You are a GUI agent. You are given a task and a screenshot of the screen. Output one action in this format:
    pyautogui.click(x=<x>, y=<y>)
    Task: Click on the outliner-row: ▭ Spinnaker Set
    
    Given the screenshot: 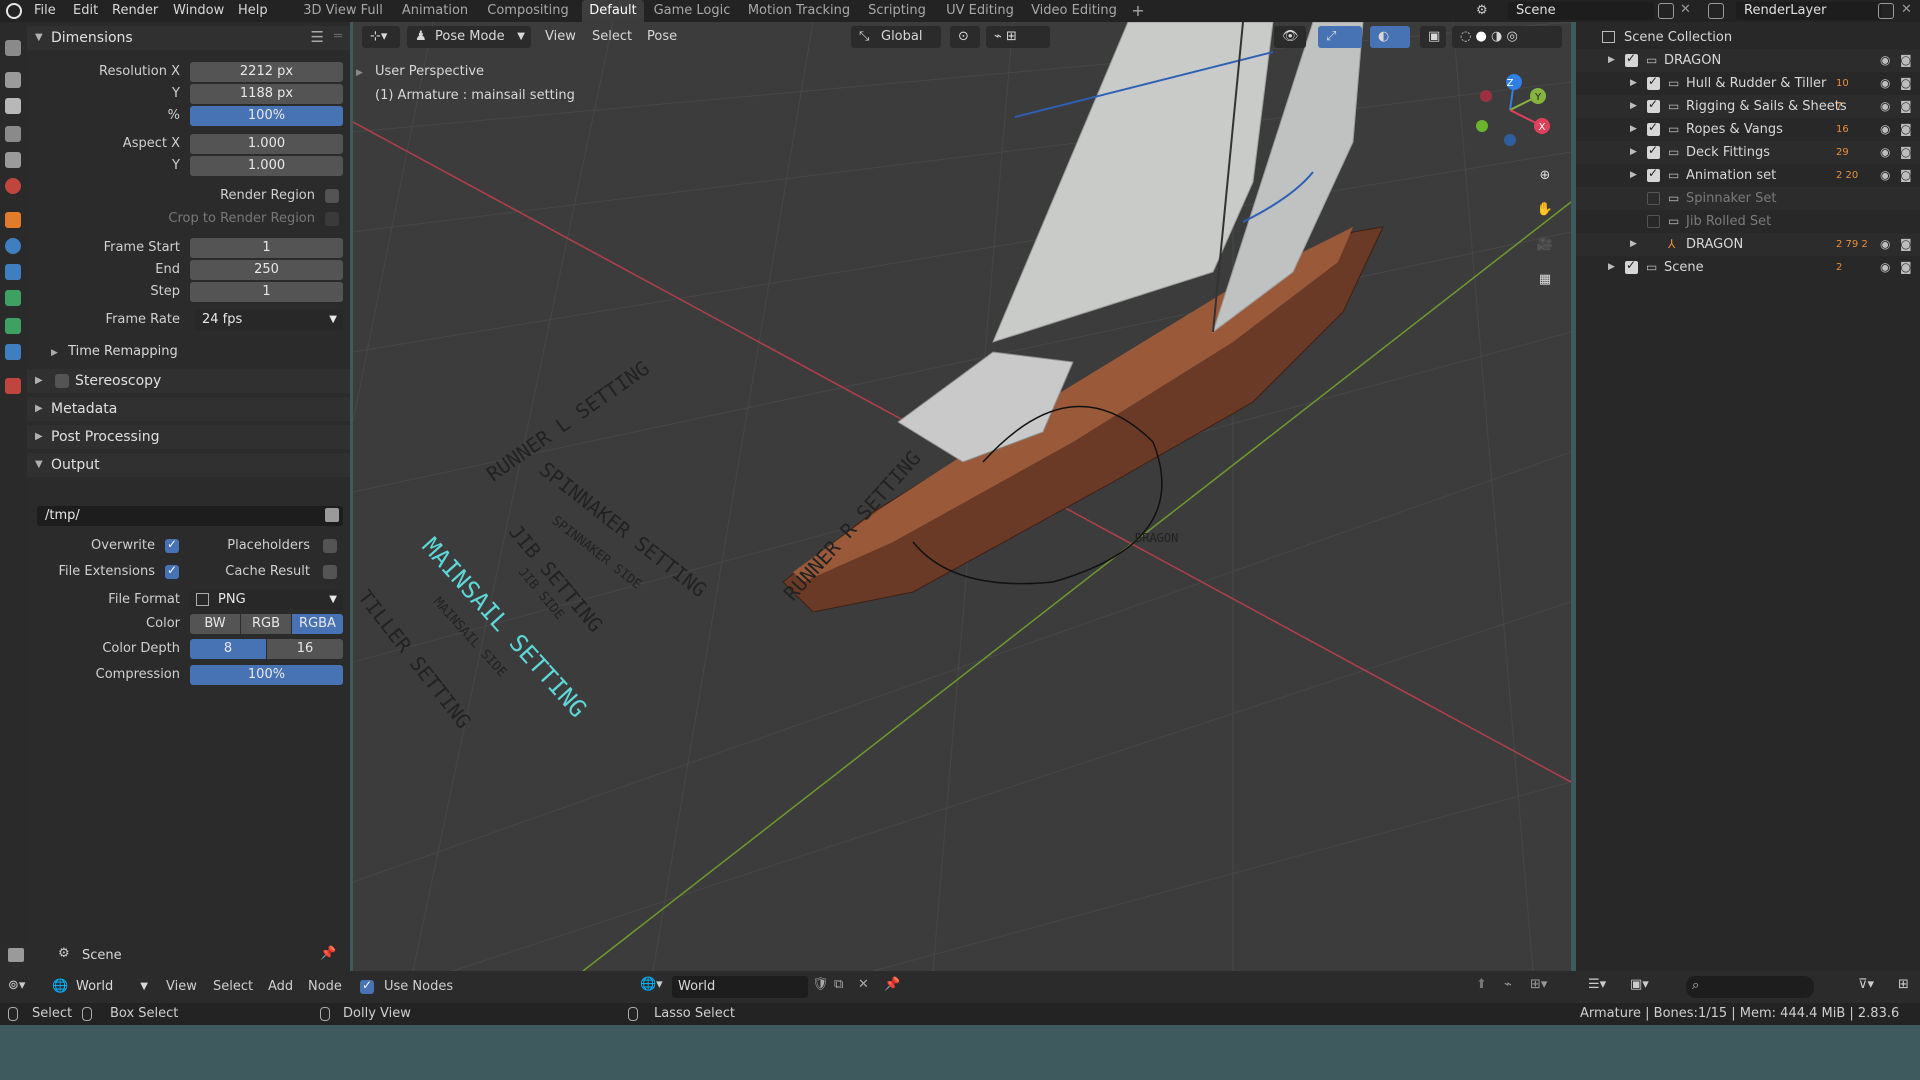 What is the action you would take?
    pyautogui.click(x=1748, y=198)
    